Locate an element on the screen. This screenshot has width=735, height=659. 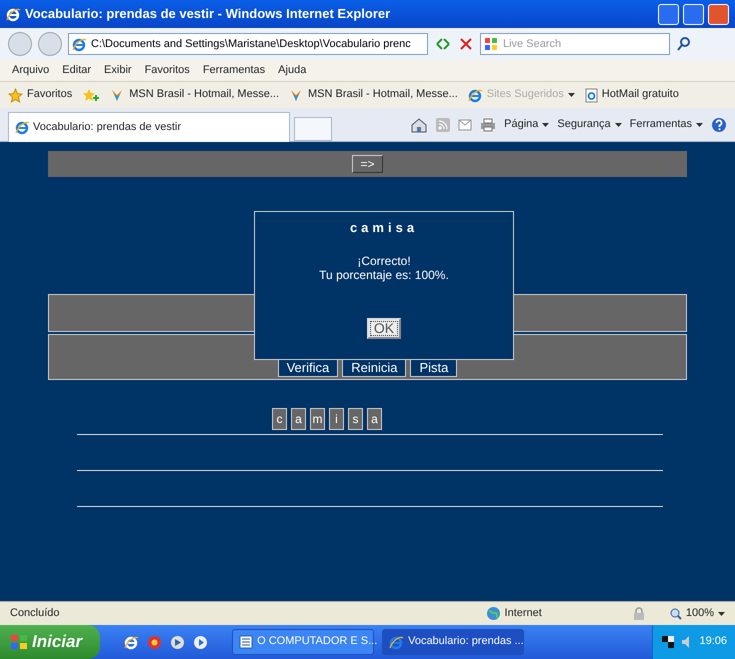
player-icon is located at coordinates (200, 642).